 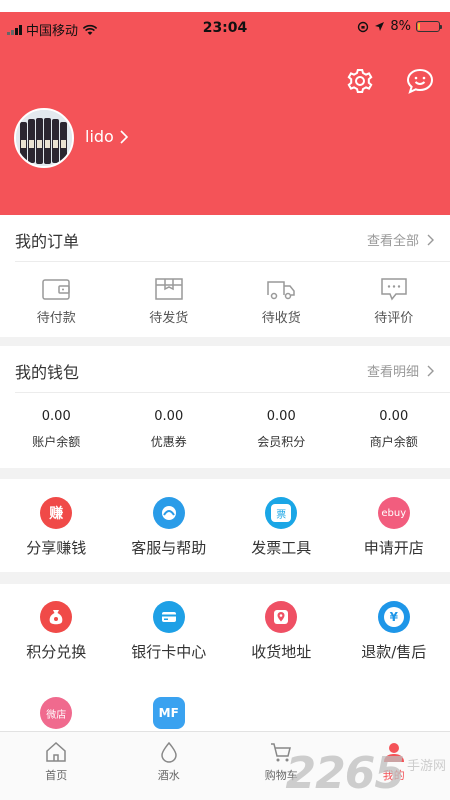 I want to click on truck-icon, so click(x=281, y=290).